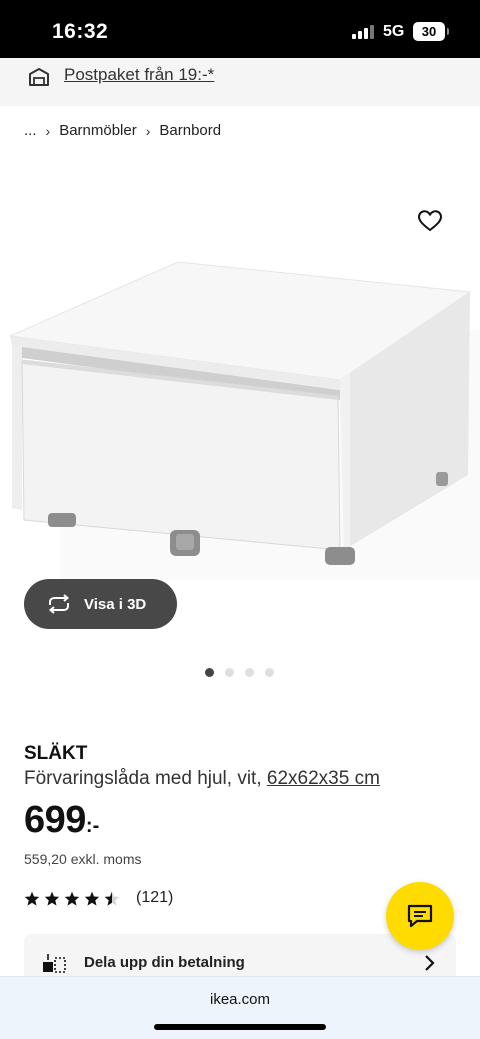 The image size is (480, 1039). What do you see at coordinates (80, 31) in the screenshot?
I see `status-time: 16:32` at bounding box center [80, 31].